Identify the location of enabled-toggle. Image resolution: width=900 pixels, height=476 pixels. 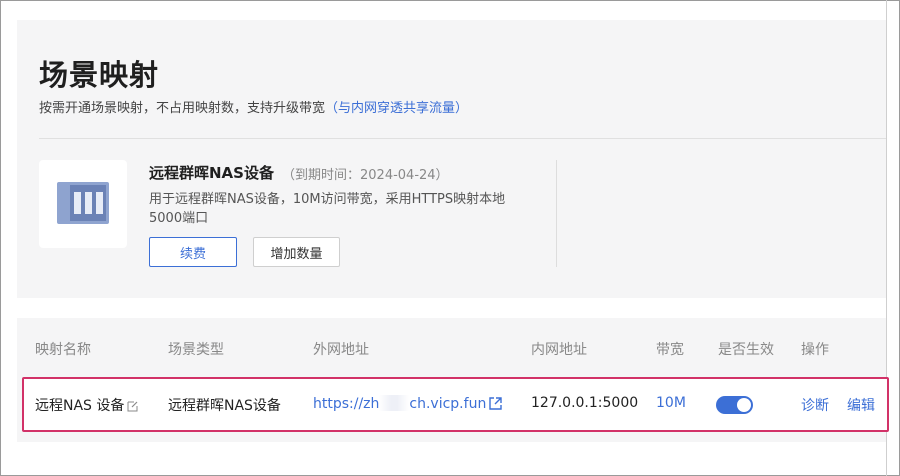
(734, 405).